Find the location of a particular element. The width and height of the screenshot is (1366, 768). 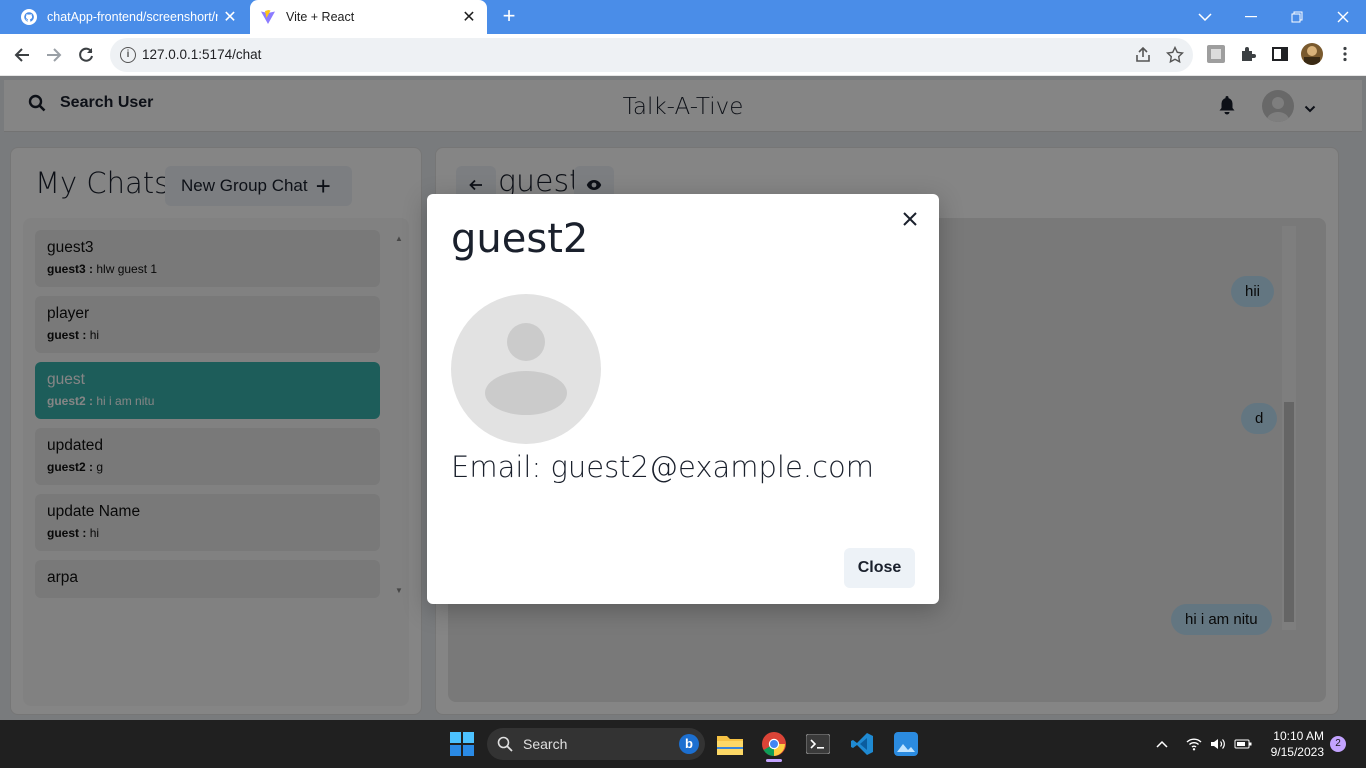

clock-date: 9/15/2023 is located at coordinates (1297, 752).